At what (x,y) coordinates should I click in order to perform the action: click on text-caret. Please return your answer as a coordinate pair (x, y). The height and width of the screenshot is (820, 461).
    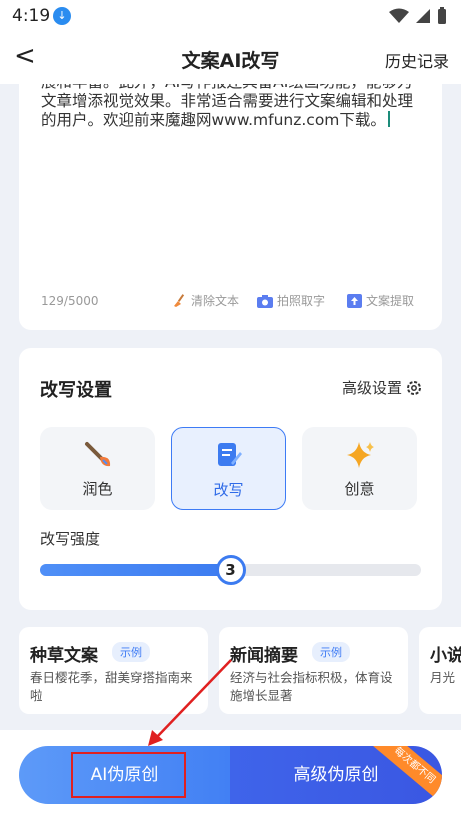
    Looking at the image, I should click on (388, 119).